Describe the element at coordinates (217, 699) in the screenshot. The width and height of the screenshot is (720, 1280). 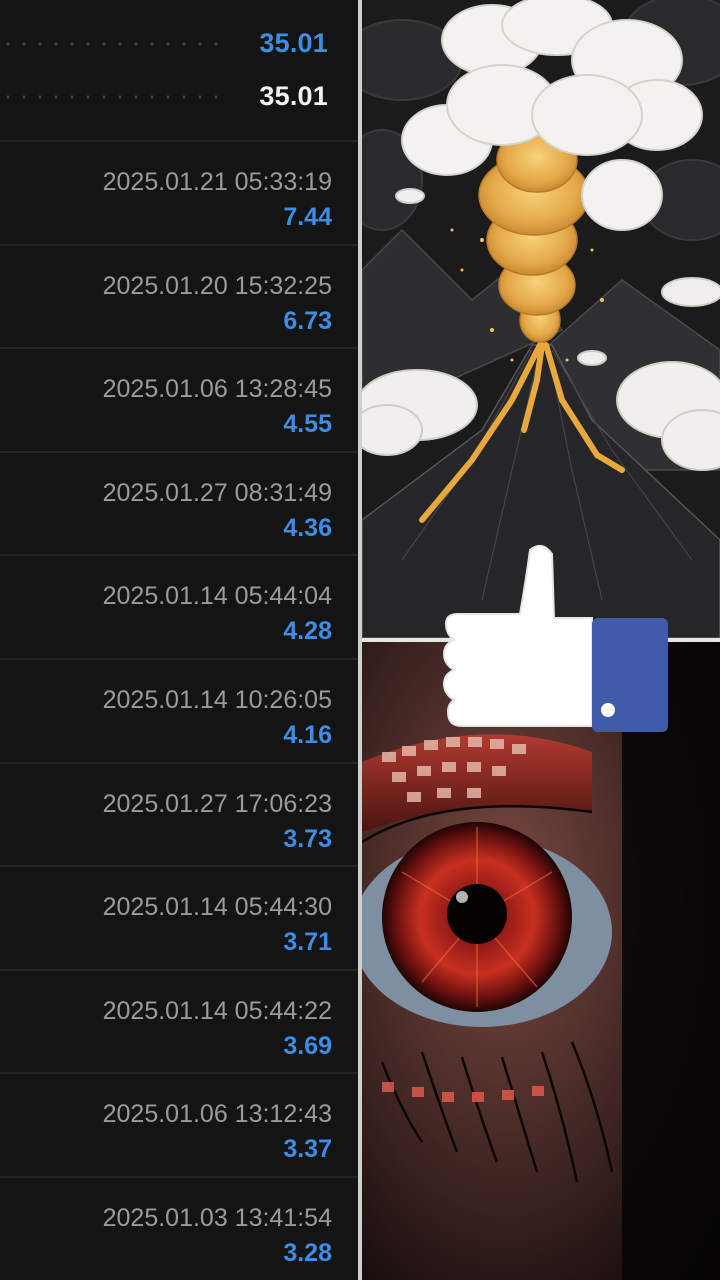
I see `trade-timestamp: 2025.01.14 10:26:05` at that location.